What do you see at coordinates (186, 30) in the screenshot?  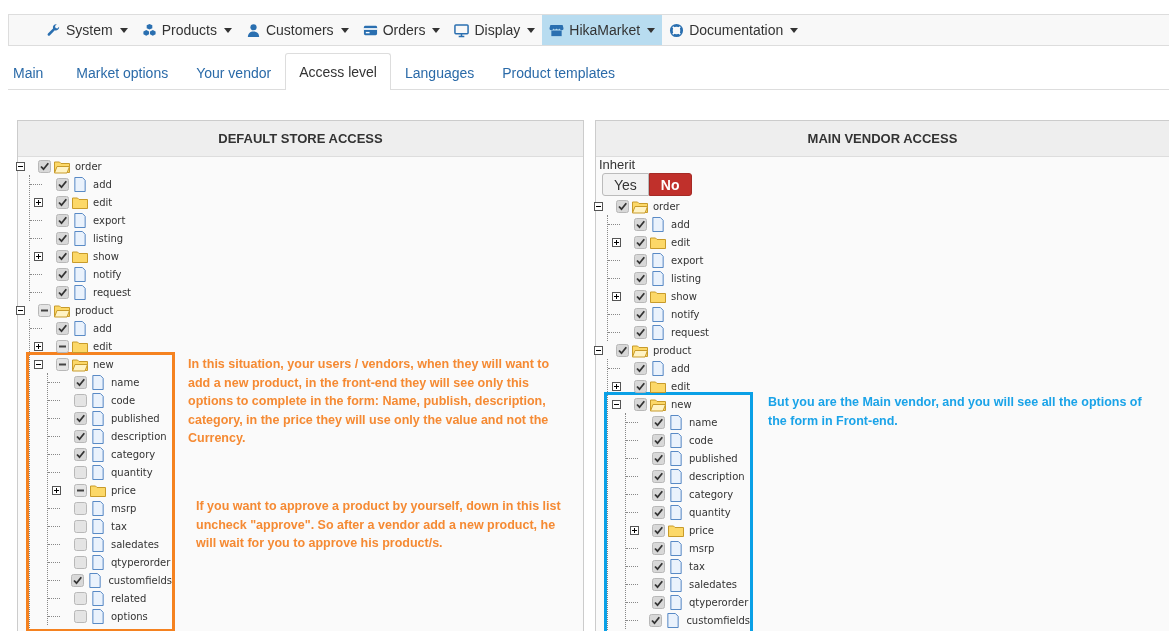 I see `menu-item: Products` at bounding box center [186, 30].